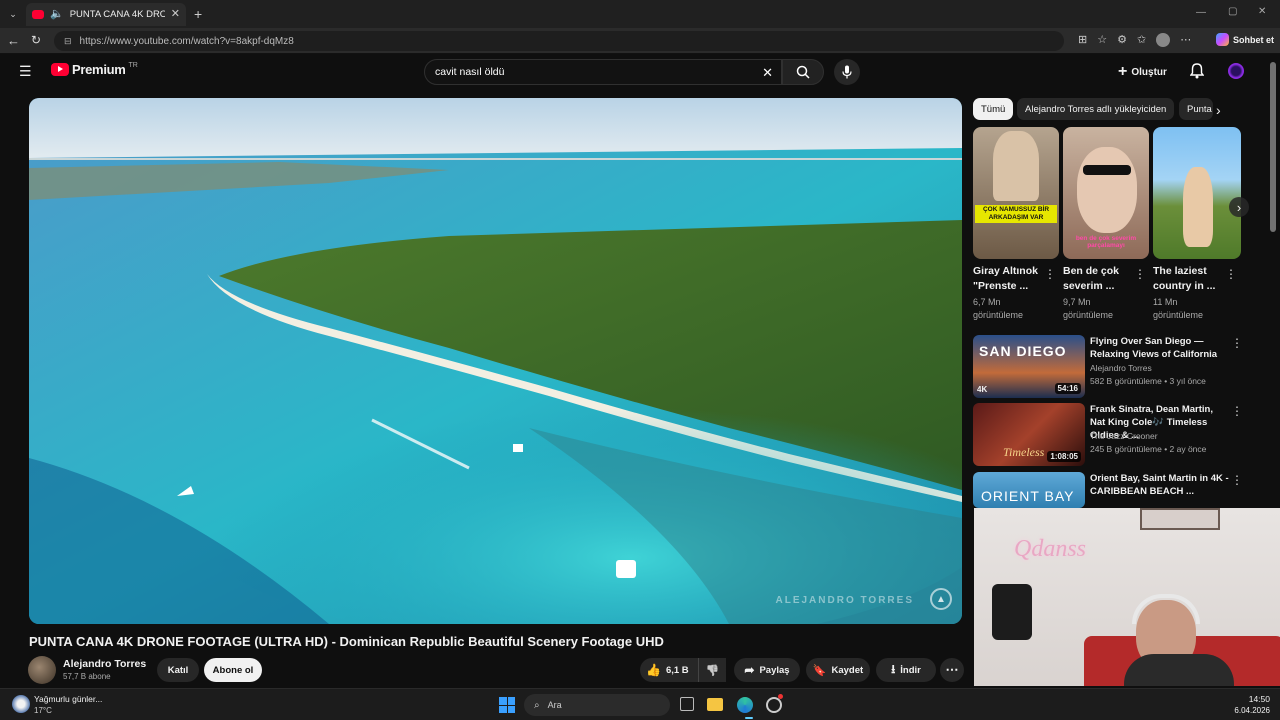 The image size is (1280, 720). Describe the element at coordinates (993, 109) in the screenshot. I see `chip-all: Tümü` at that location.